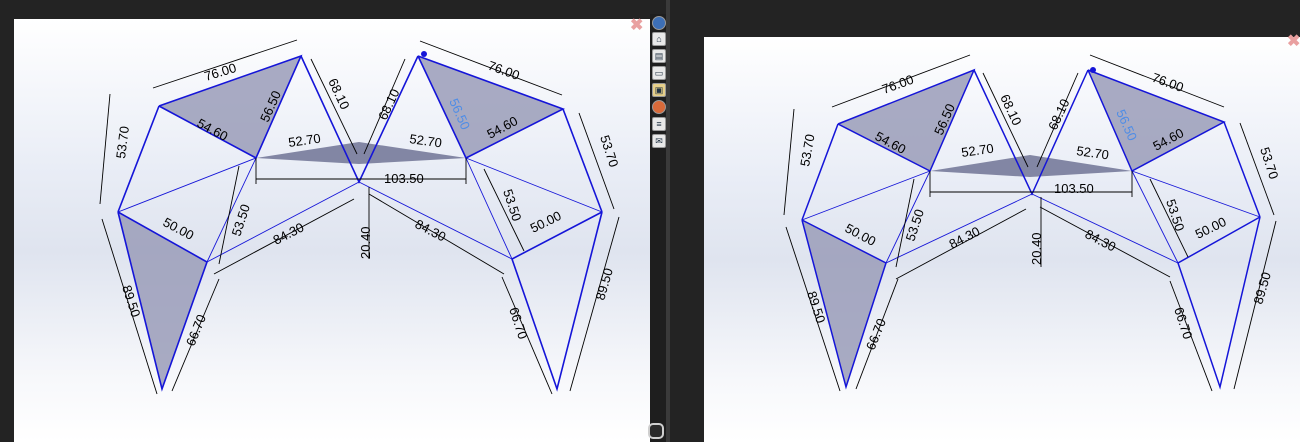 The height and width of the screenshot is (442, 1300). I want to click on dim-68-10-b: 68.10, so click(388, 104).